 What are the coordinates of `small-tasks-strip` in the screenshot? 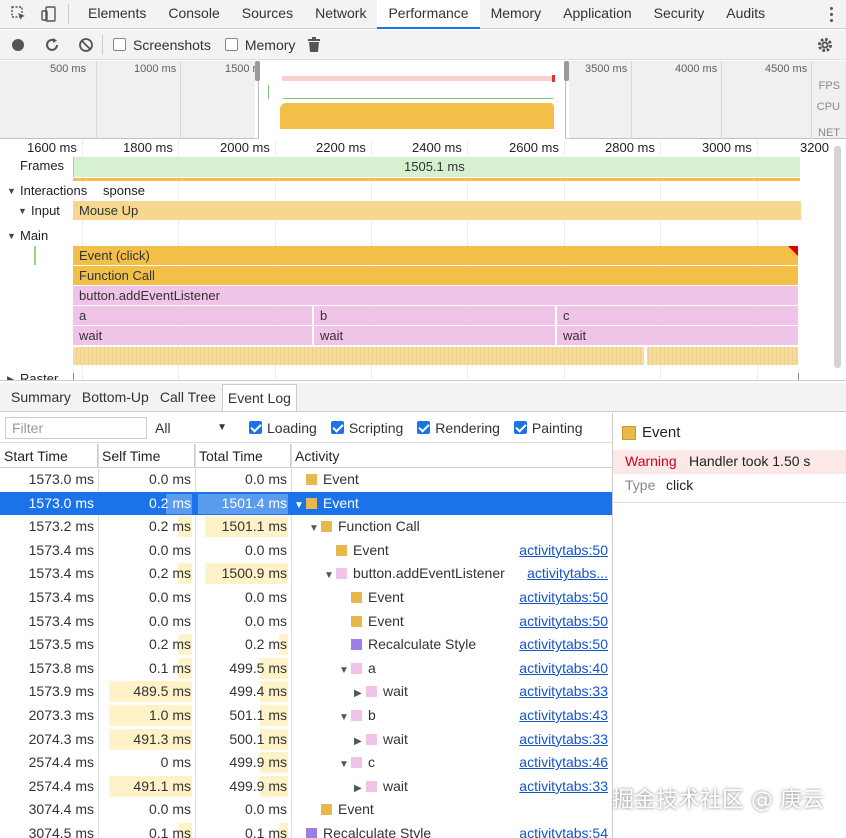 It's located at (435, 356).